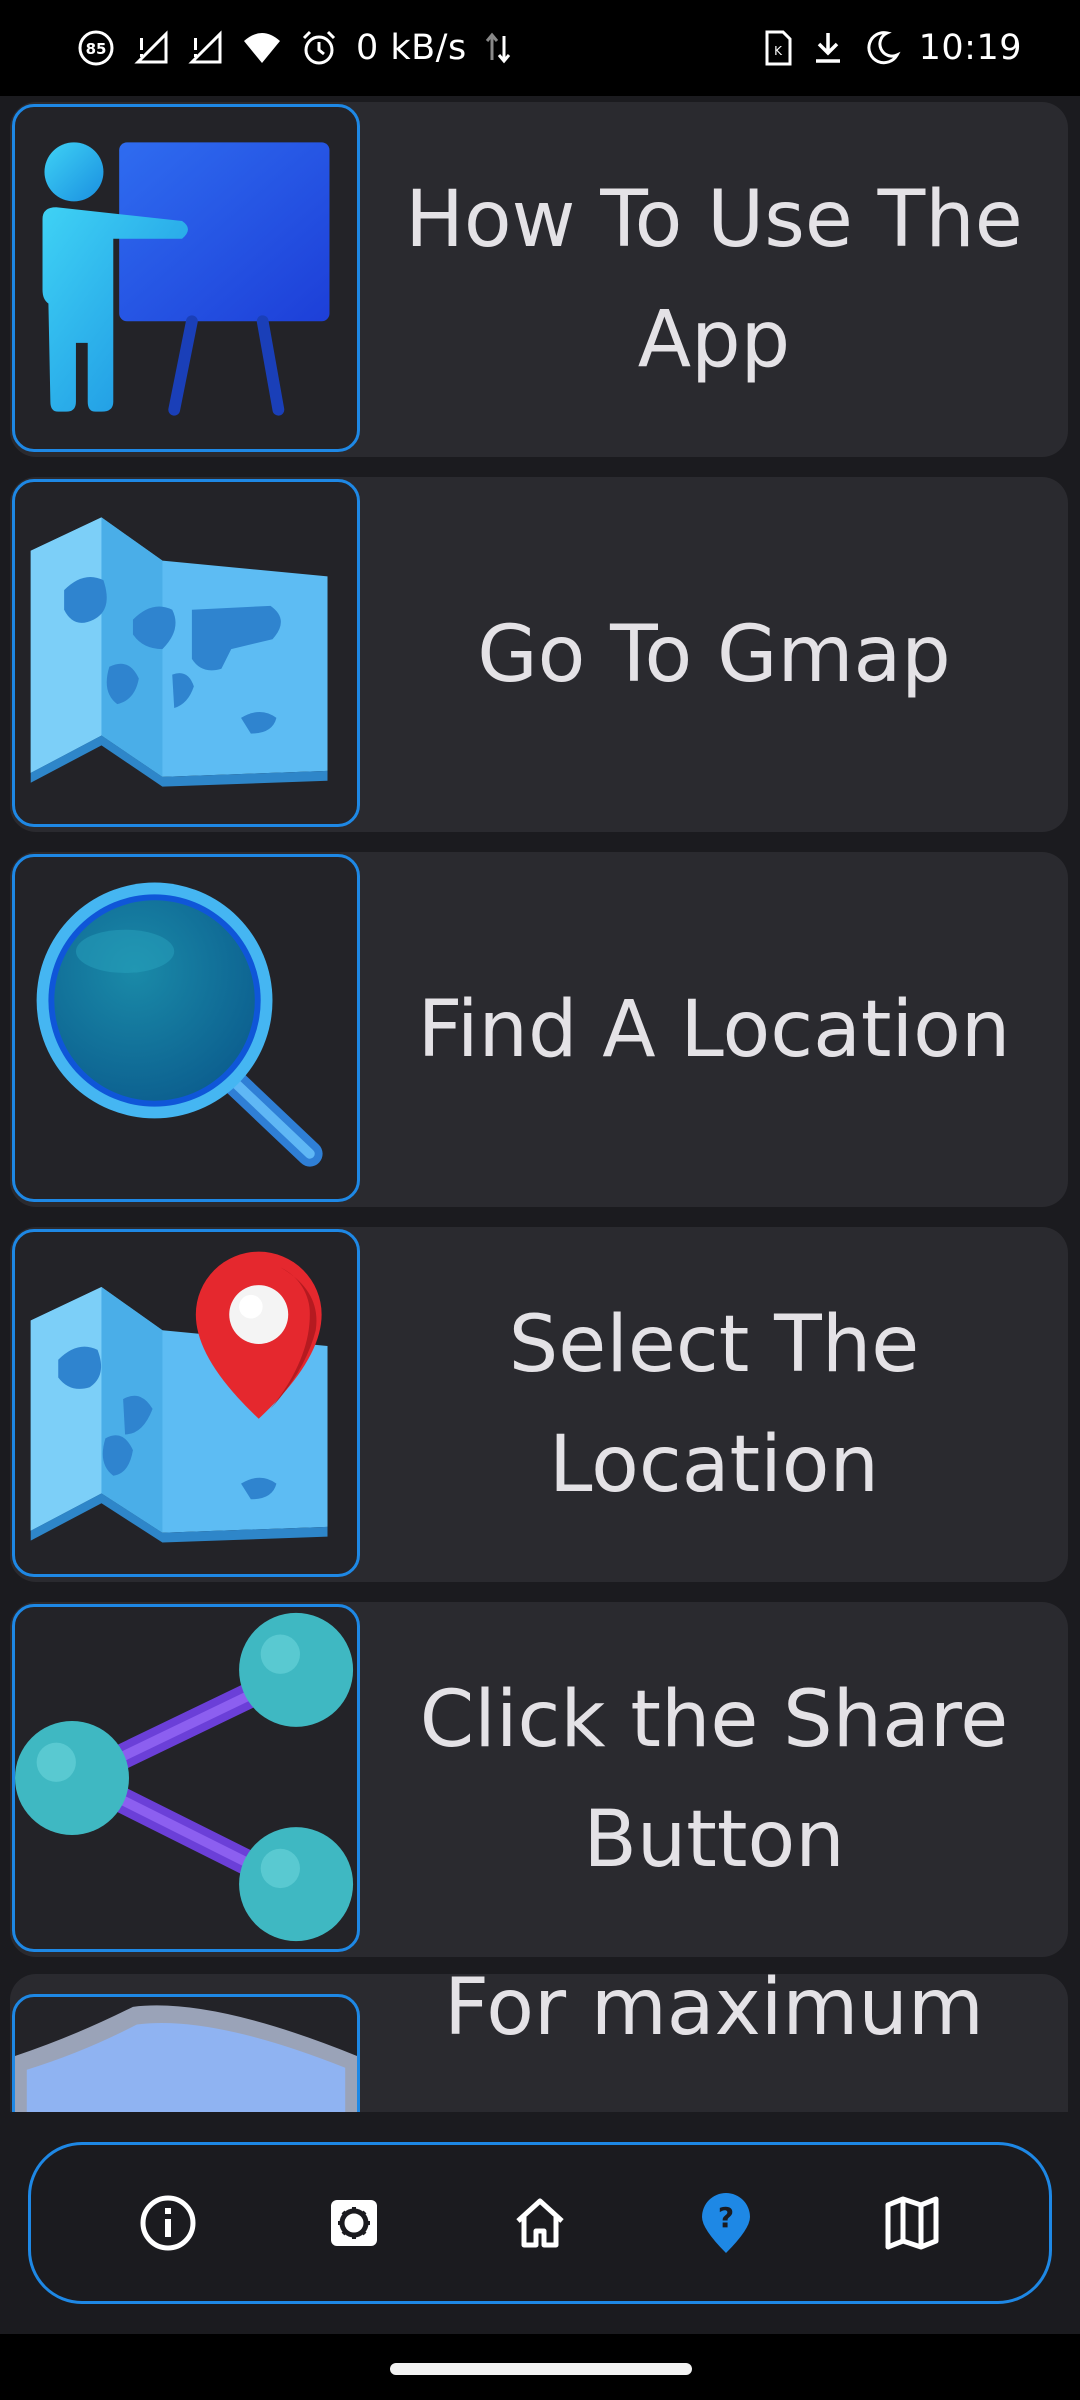 This screenshot has width=1080, height=2400. I want to click on network-speed: 0 kB/s, so click(411, 48).